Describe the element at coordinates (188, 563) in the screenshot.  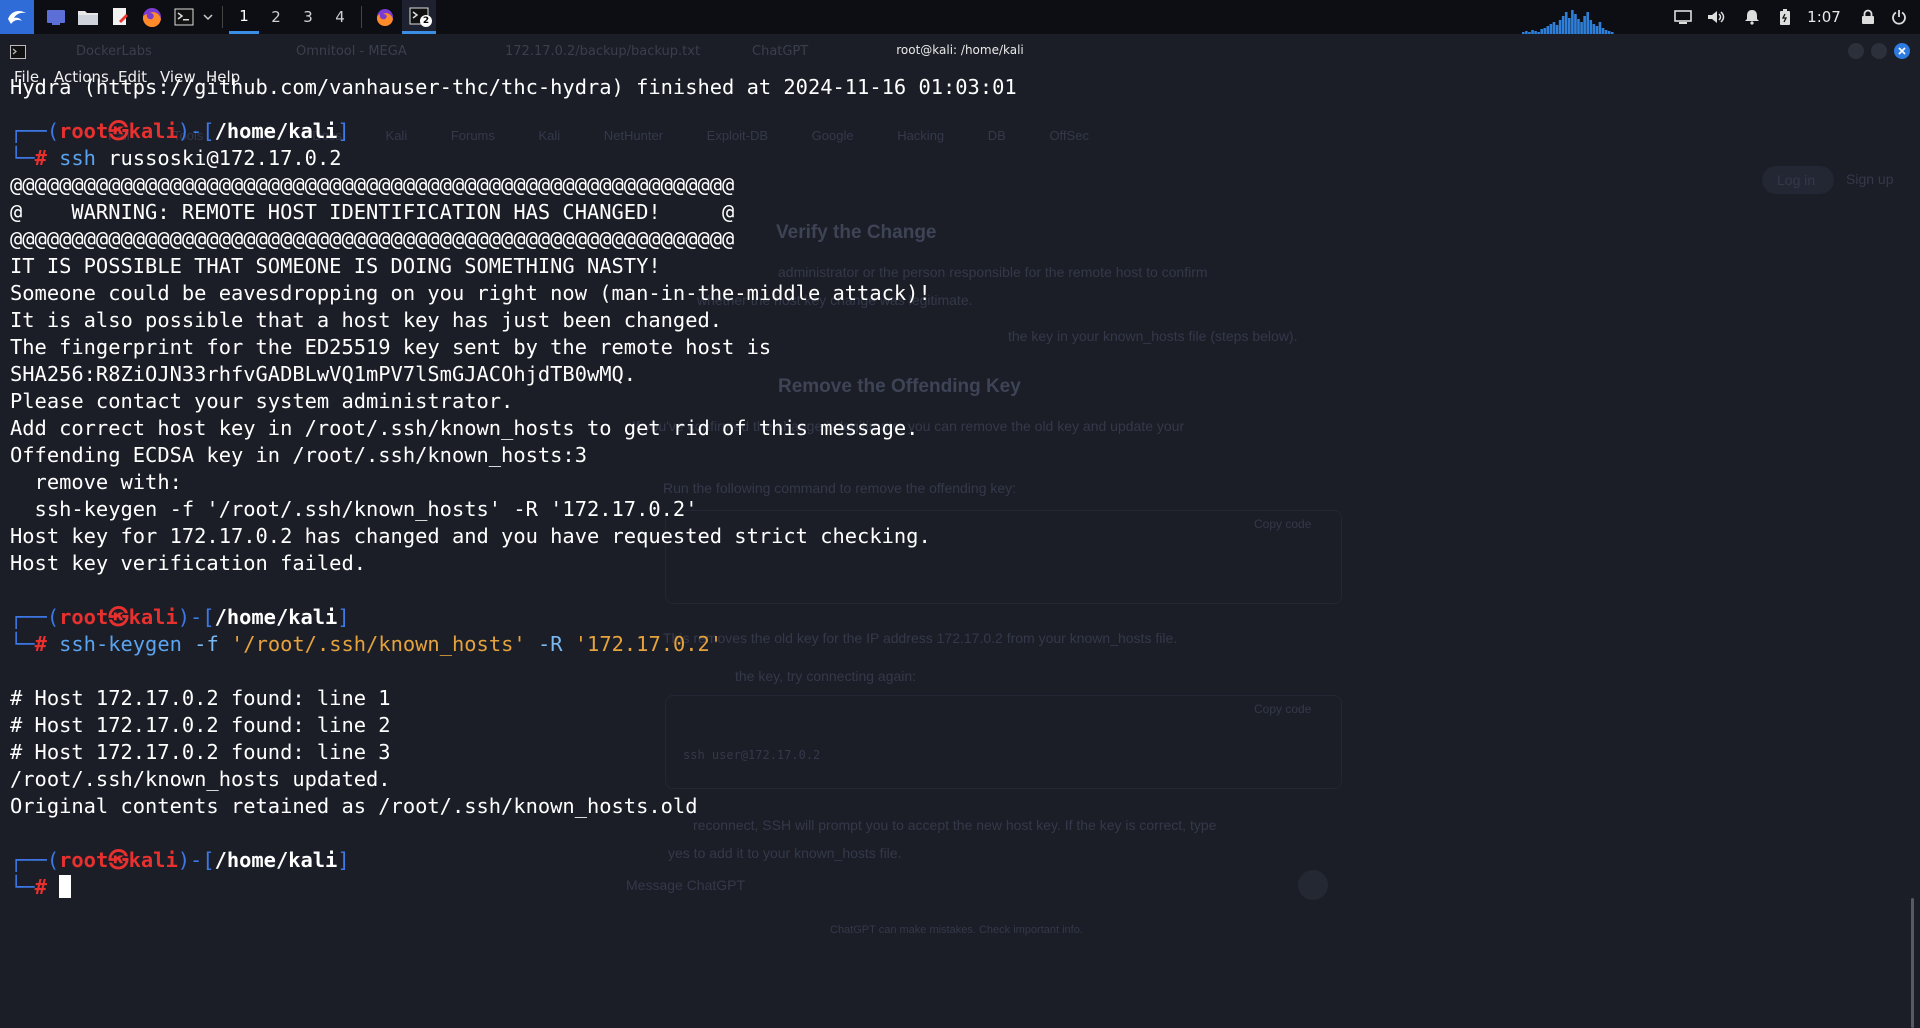
I see `output-line: Host key verification failed.` at that location.